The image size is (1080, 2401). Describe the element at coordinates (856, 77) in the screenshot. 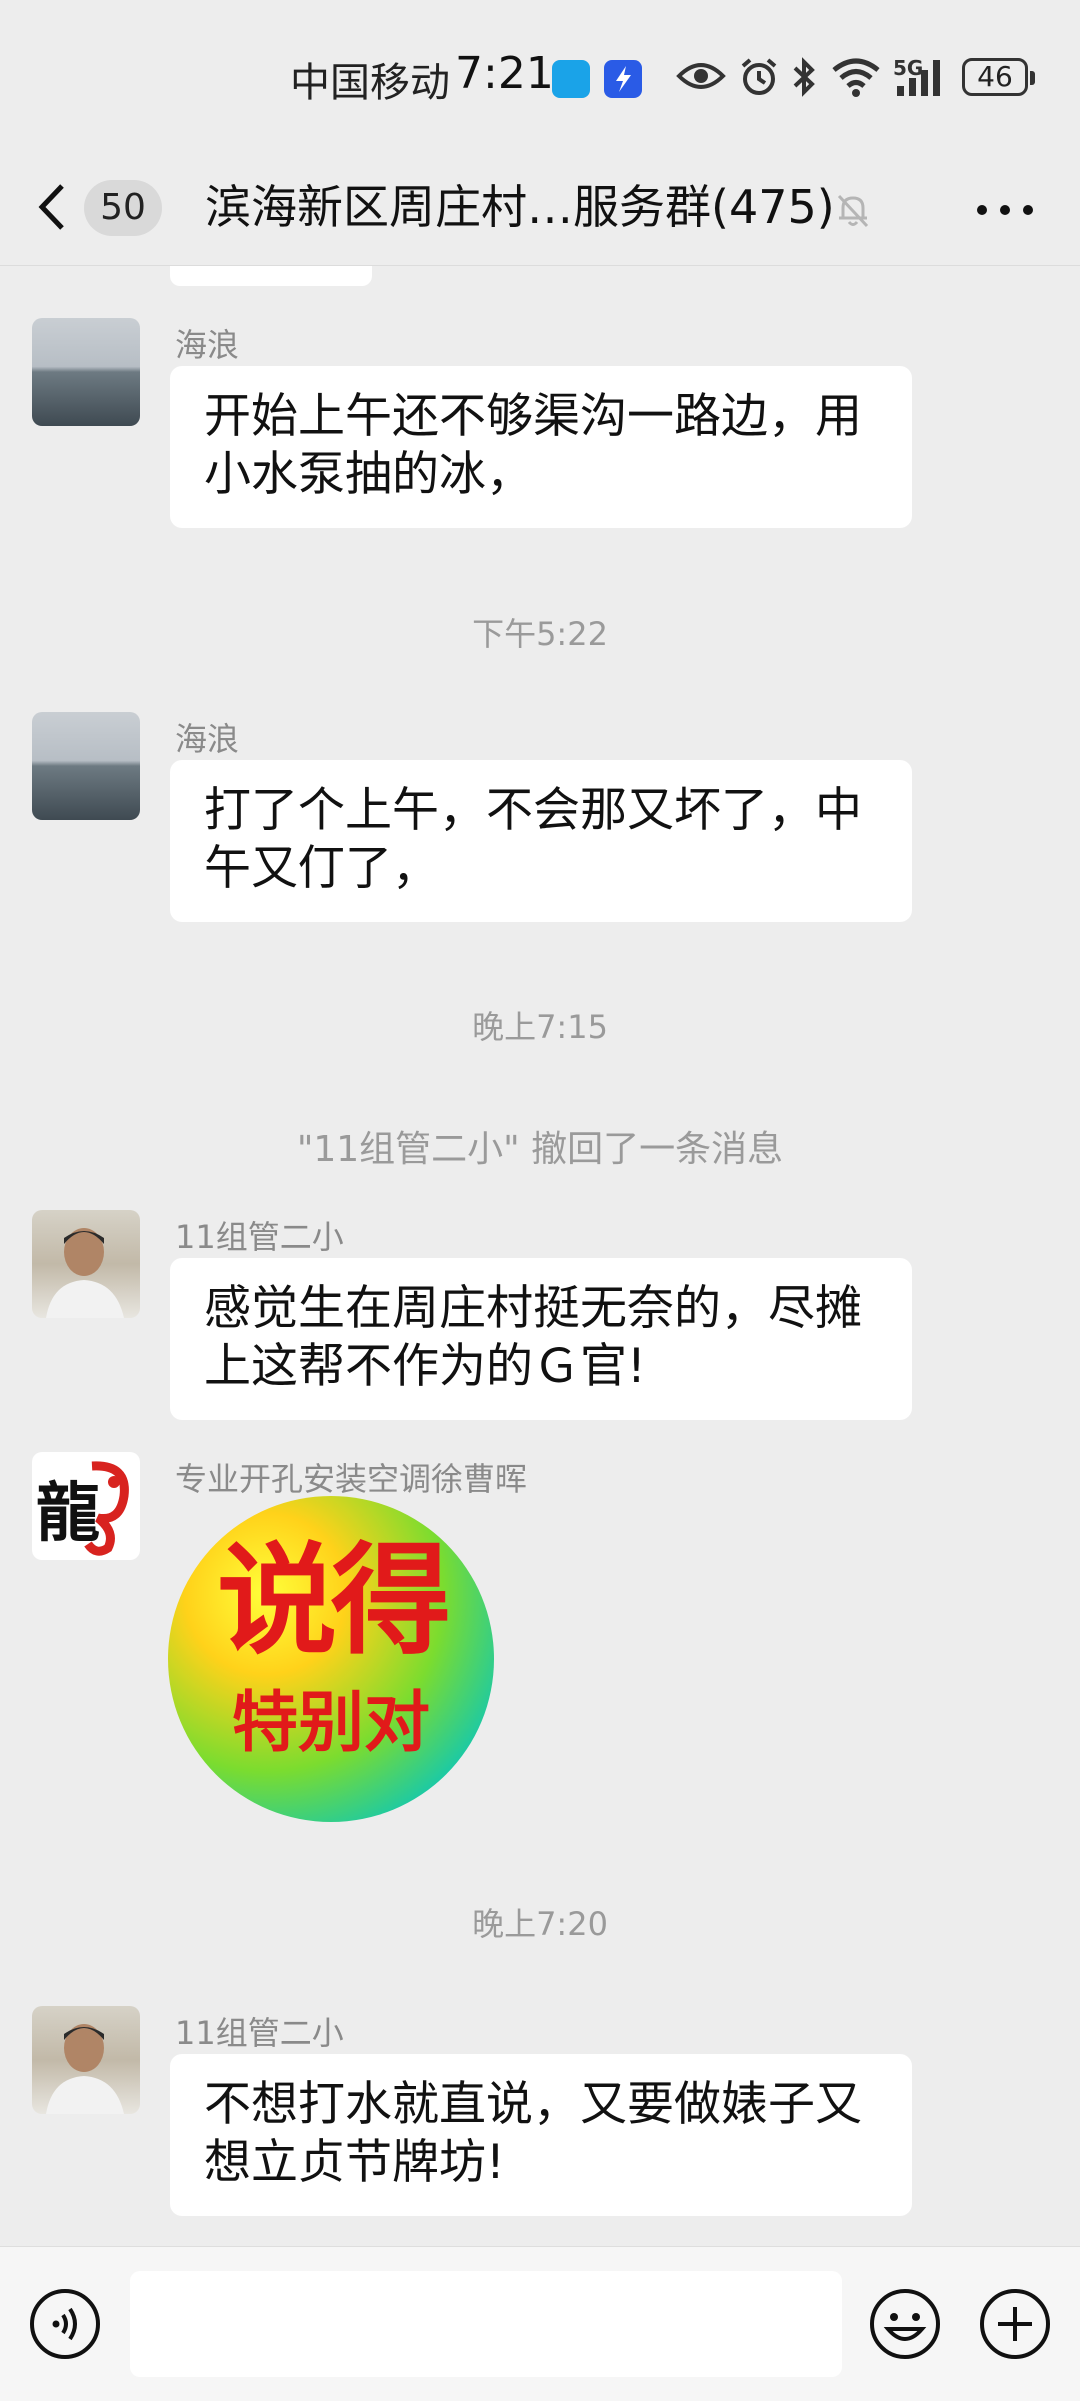

I see `wifi-icon` at that location.